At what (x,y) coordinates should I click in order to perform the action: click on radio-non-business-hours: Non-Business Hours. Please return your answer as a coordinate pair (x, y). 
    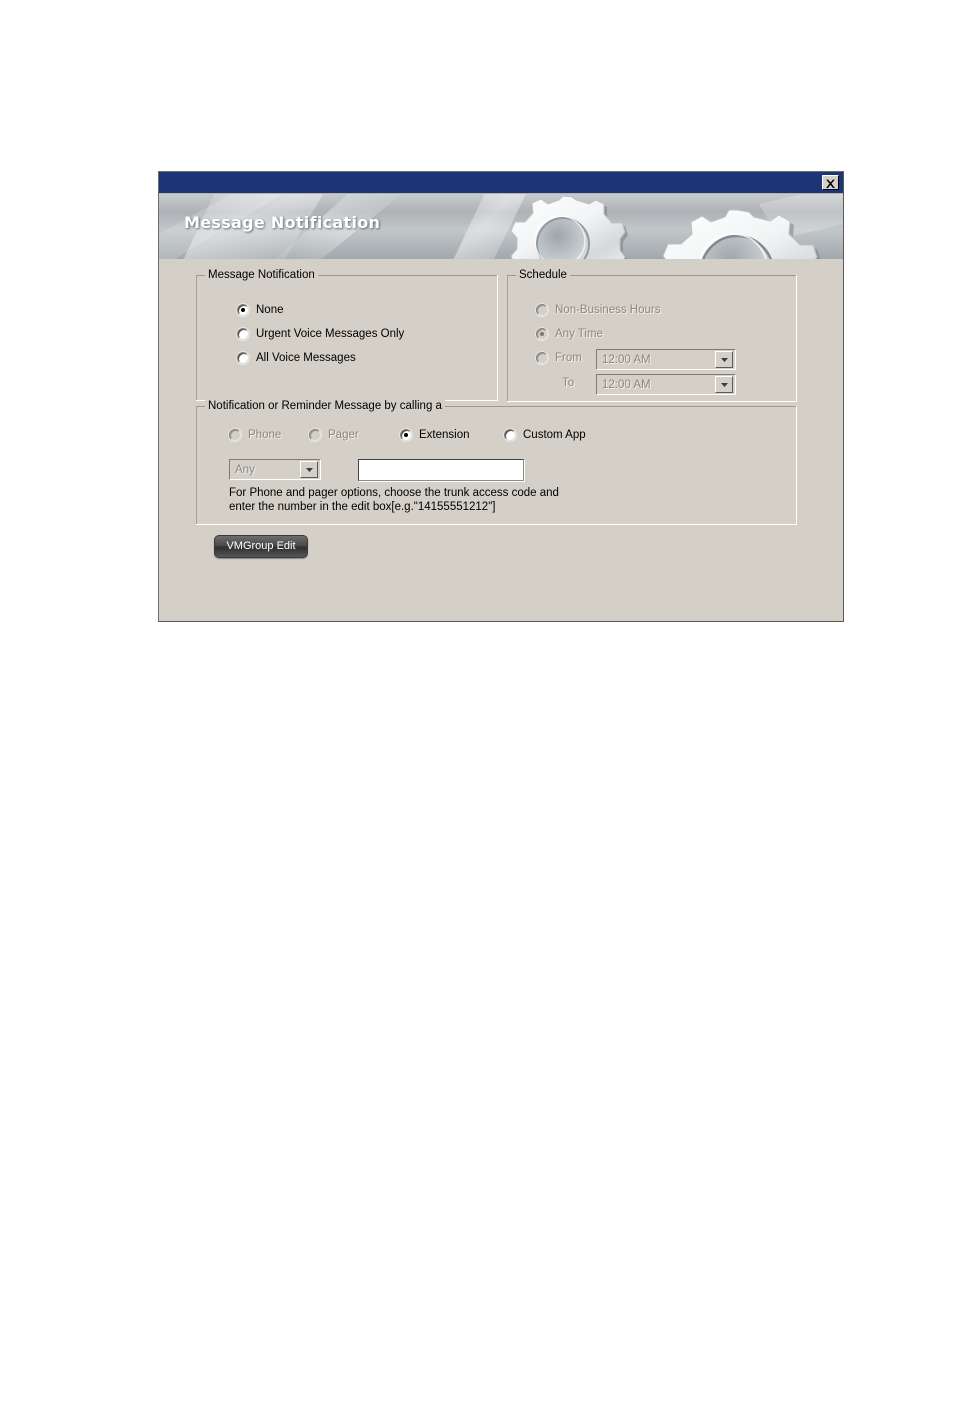
    Looking at the image, I should click on (598, 310).